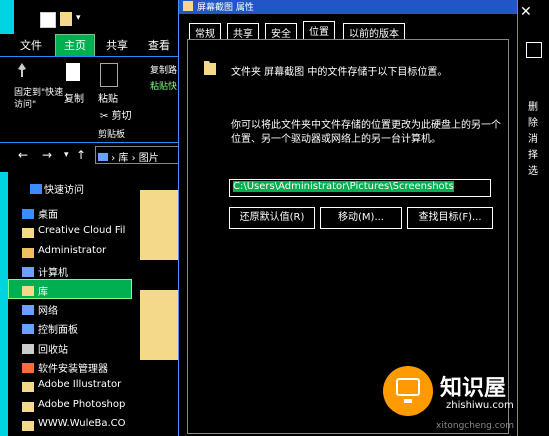  I want to click on watermark-domain: zhishiwu.com, so click(480, 405).